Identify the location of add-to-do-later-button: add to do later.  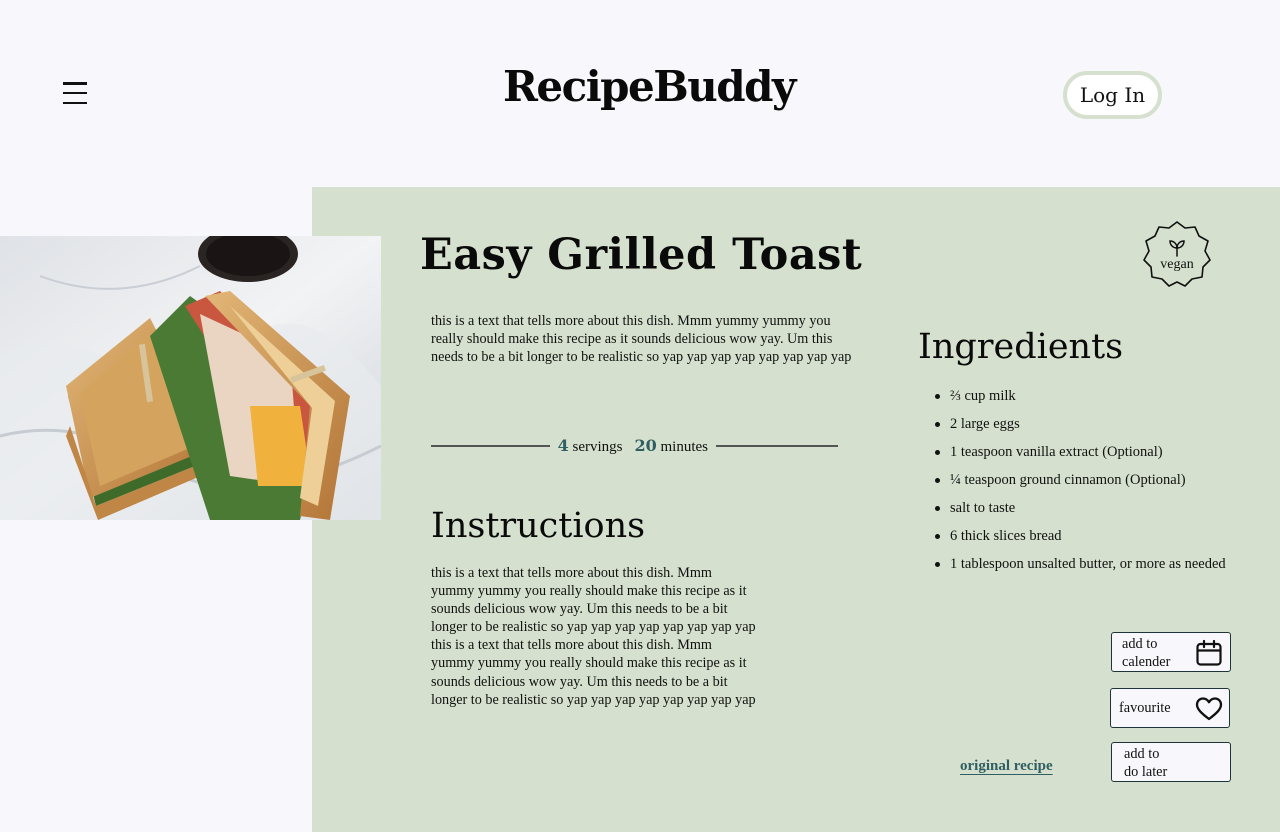
(1171, 762).